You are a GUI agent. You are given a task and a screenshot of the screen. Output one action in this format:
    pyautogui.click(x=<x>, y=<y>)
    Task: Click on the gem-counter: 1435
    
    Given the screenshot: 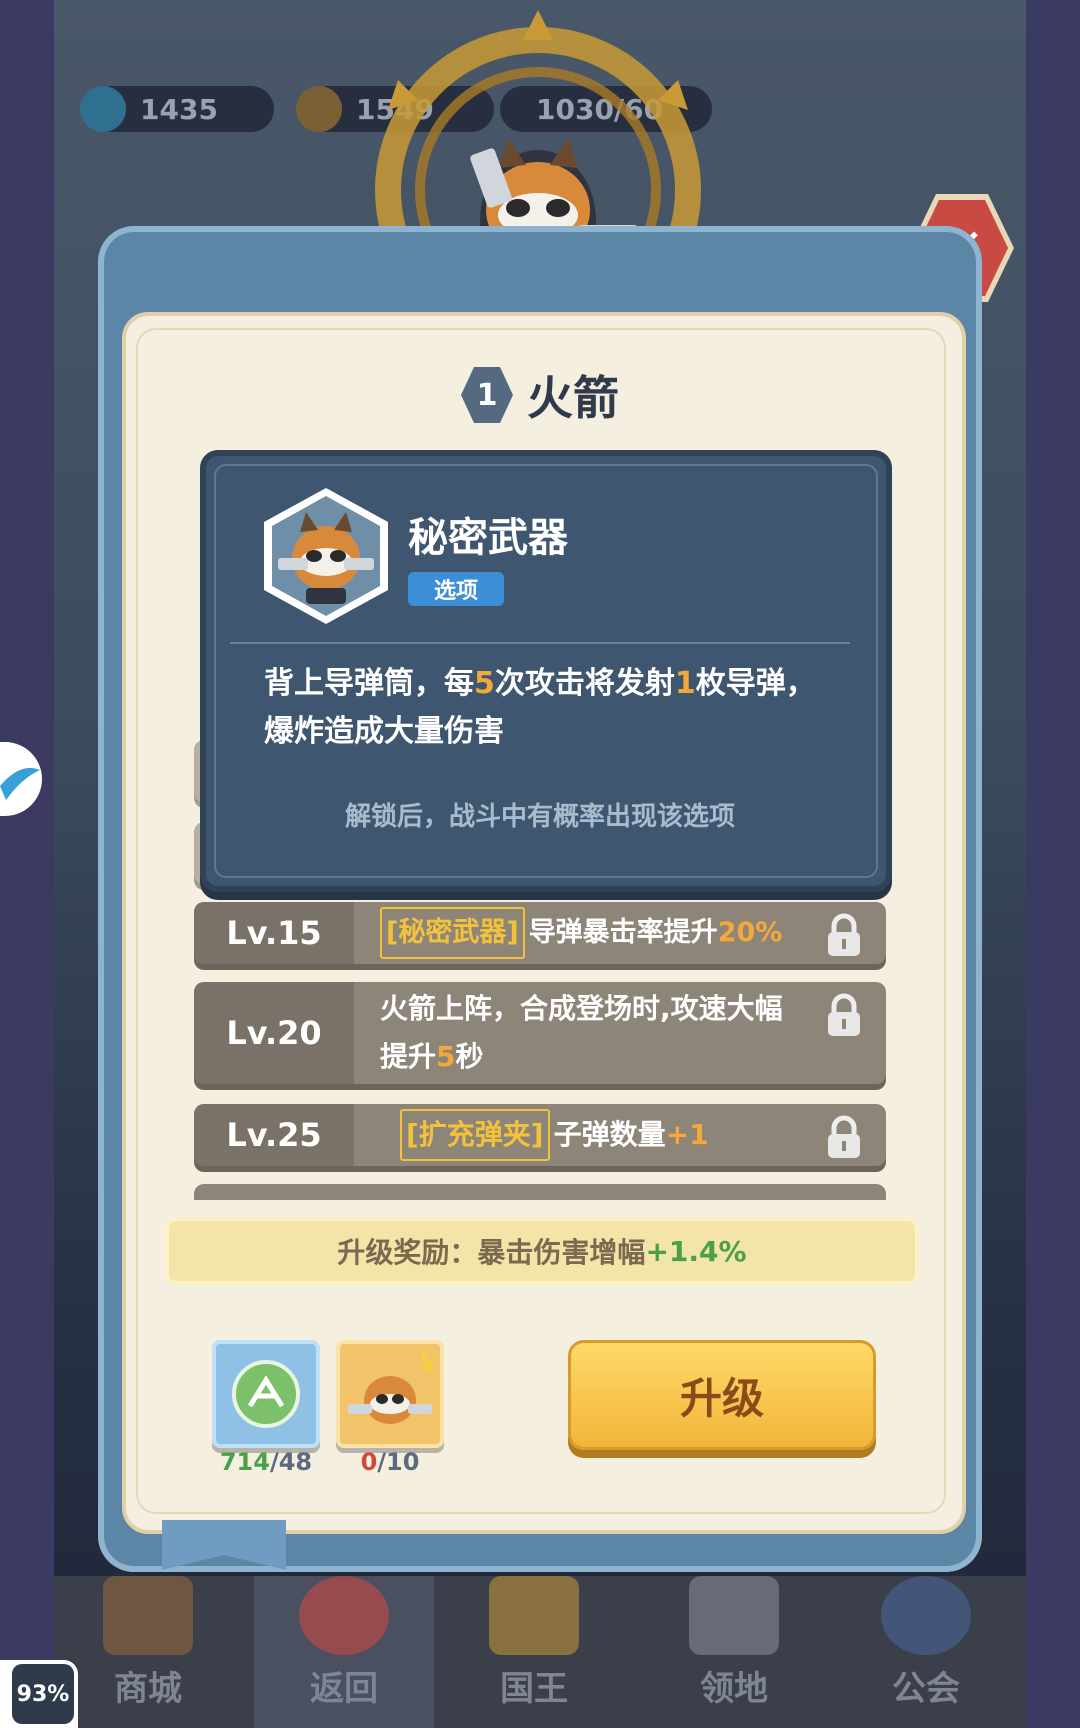 What is the action you would take?
    pyautogui.click(x=177, y=109)
    